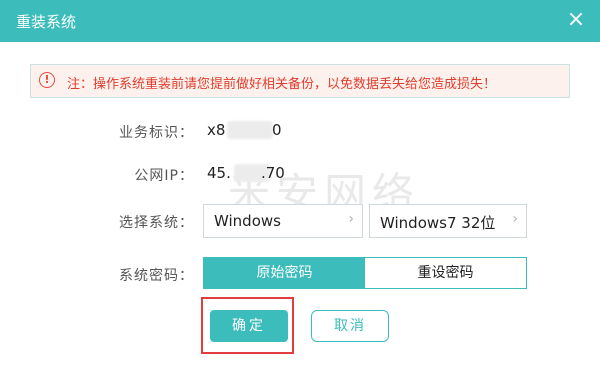  What do you see at coordinates (247, 221) in the screenshot?
I see `os-family-value: Windows` at bounding box center [247, 221].